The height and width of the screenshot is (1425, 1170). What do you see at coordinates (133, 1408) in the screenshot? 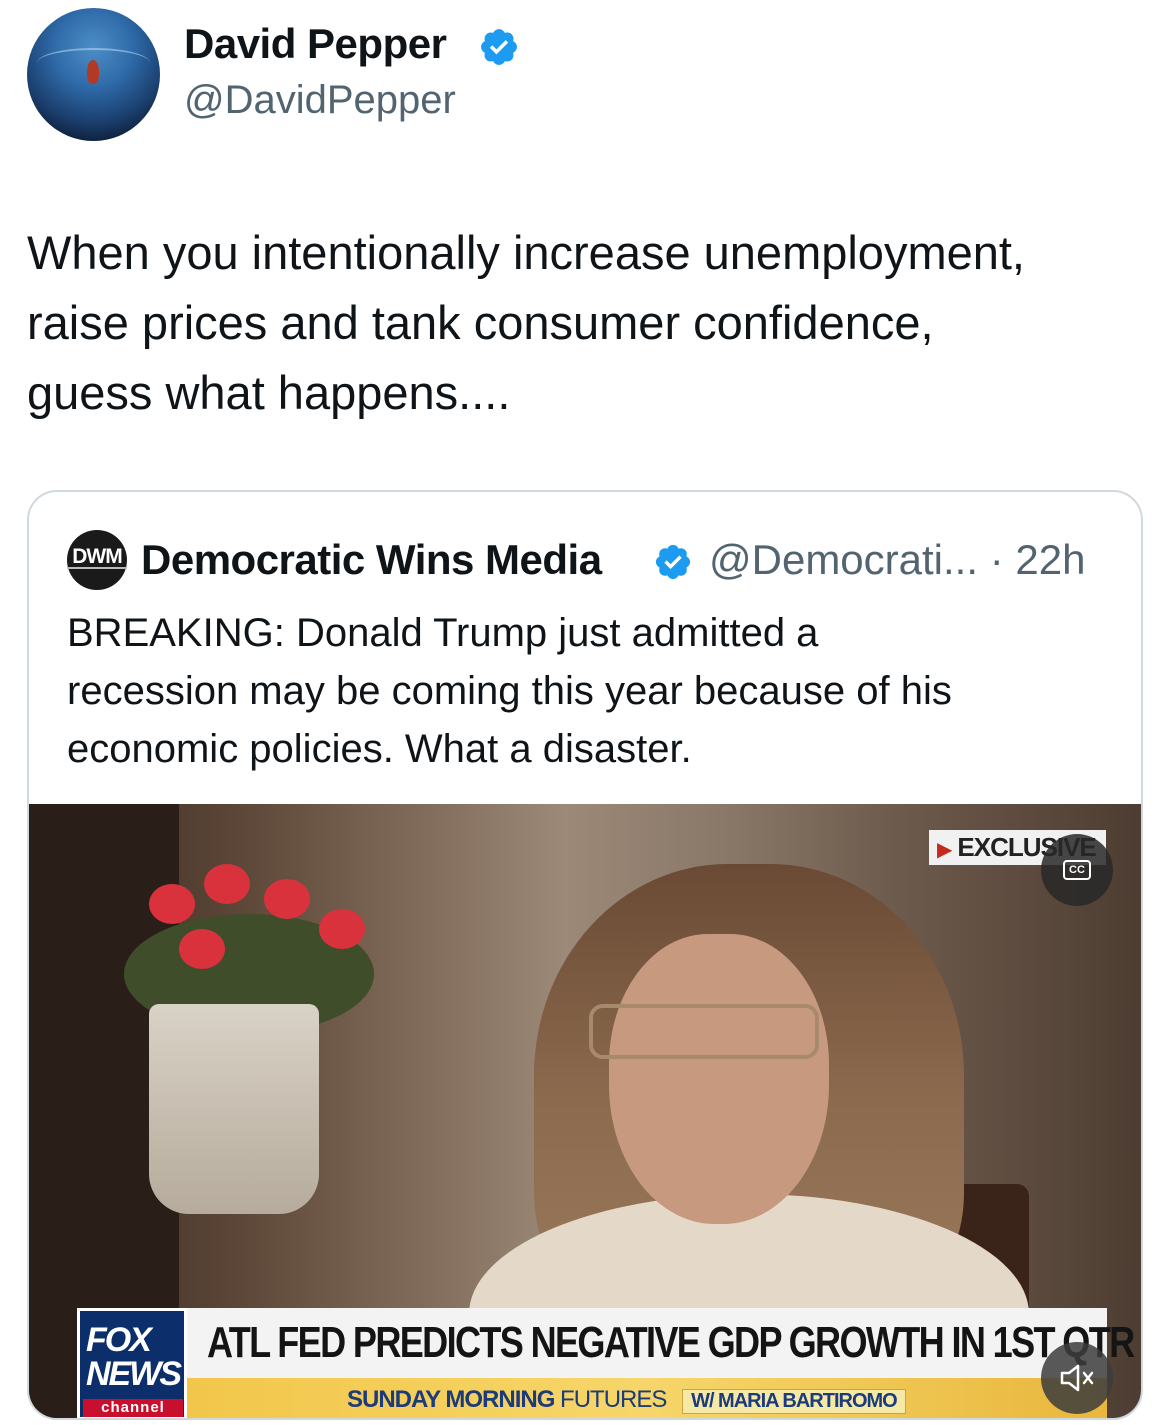
I see `logo-text-channel: channel` at bounding box center [133, 1408].